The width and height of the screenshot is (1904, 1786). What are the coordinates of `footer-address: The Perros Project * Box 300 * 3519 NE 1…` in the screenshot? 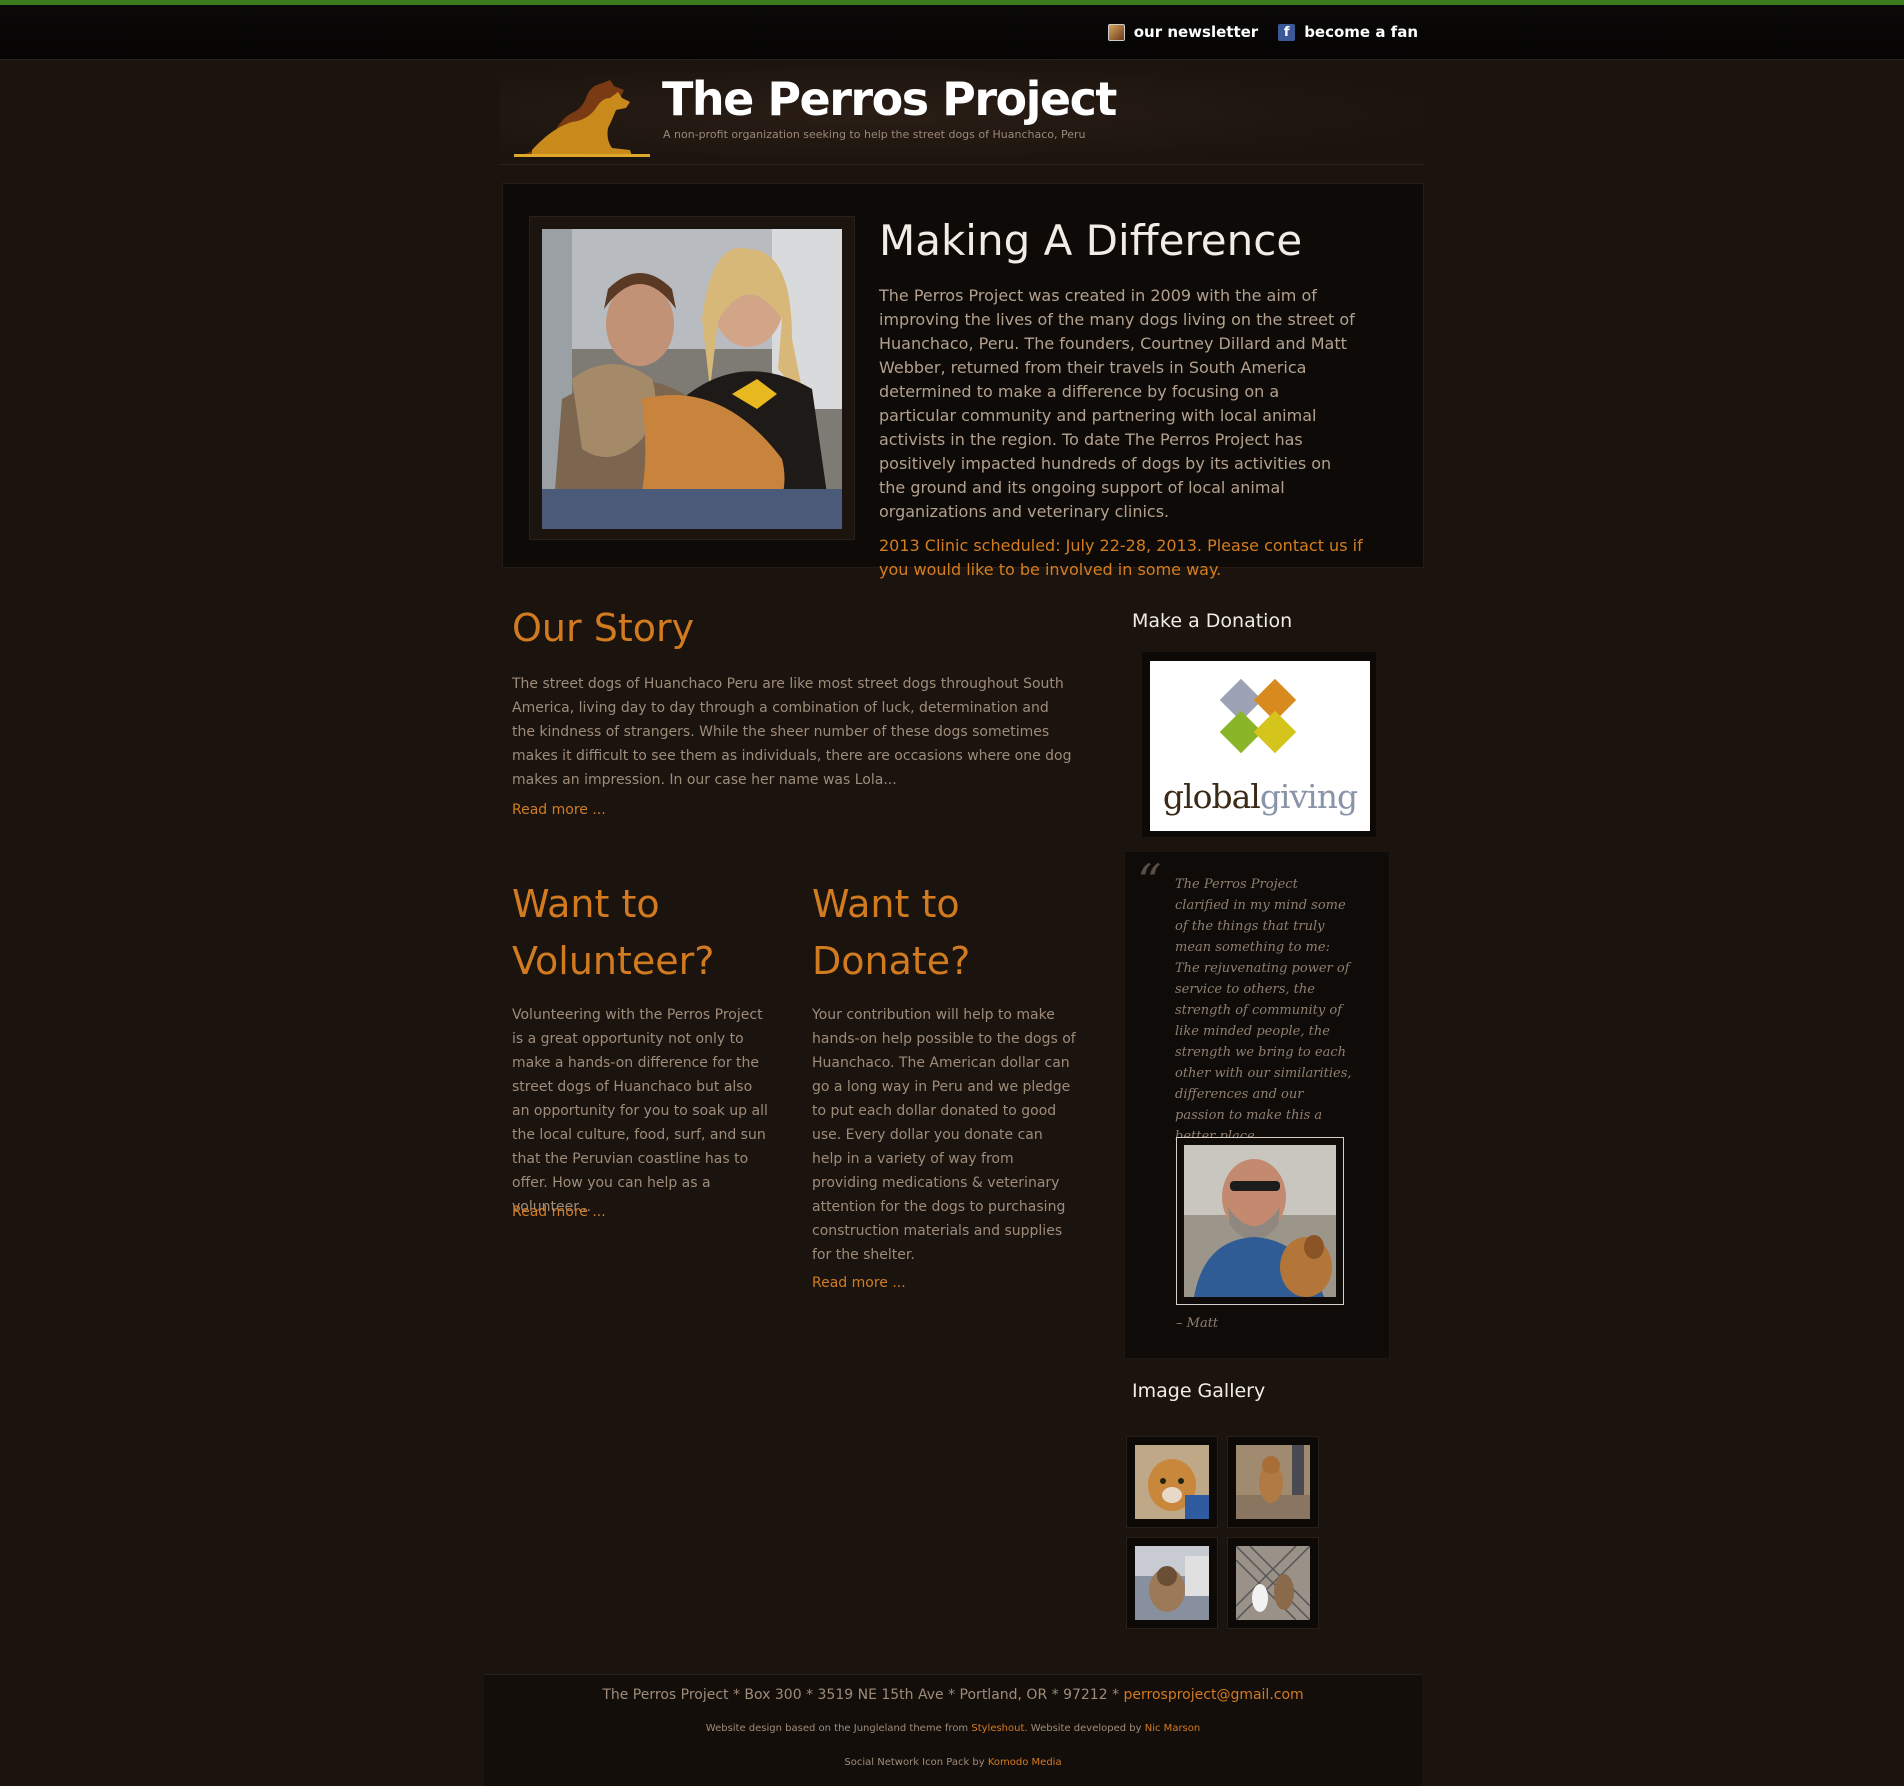 It's located at (863, 1695).